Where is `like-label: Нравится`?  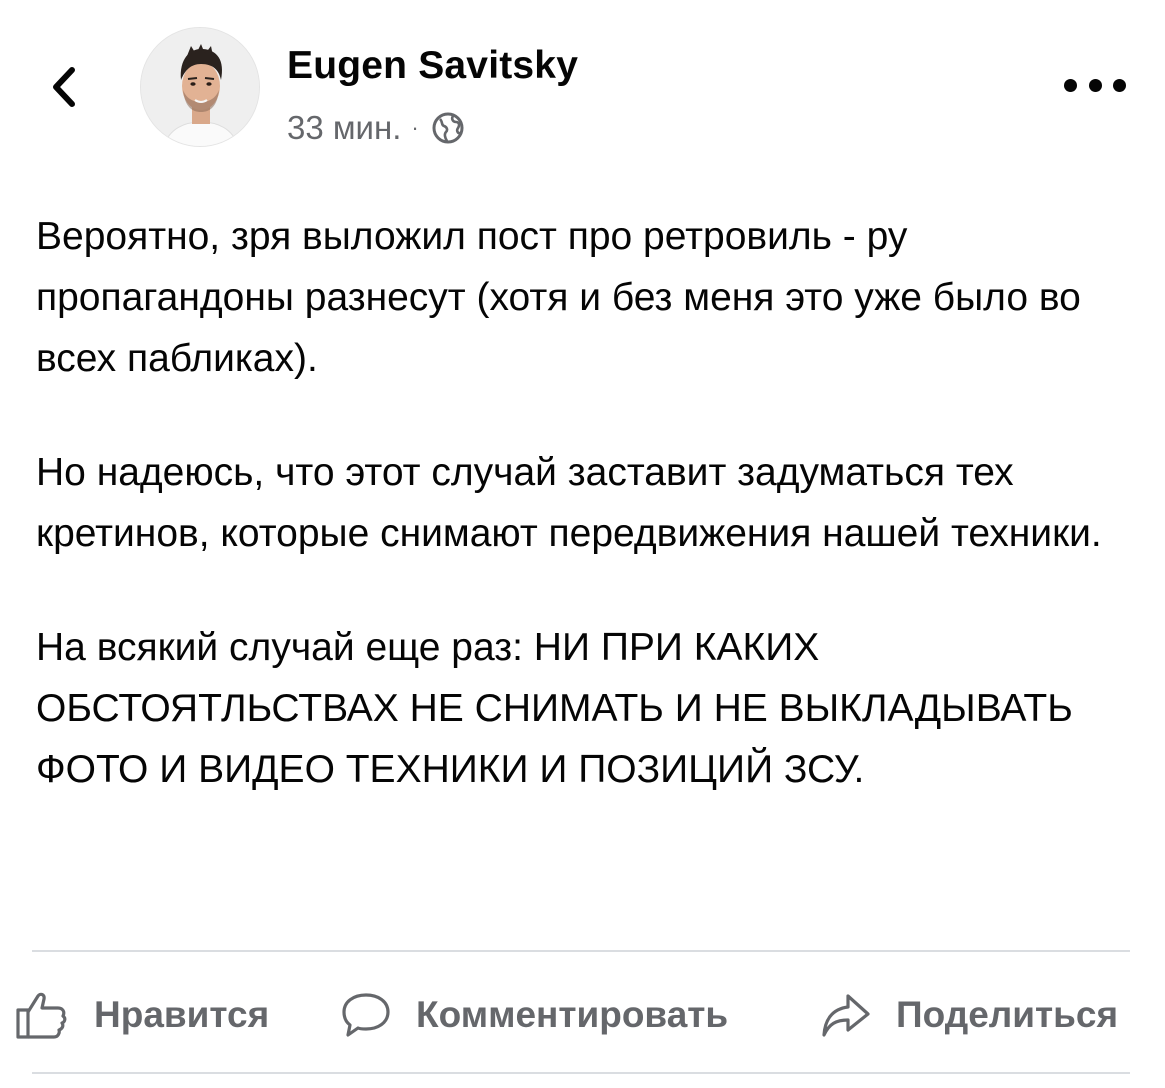
like-label: Нравится is located at coordinates (182, 1014).